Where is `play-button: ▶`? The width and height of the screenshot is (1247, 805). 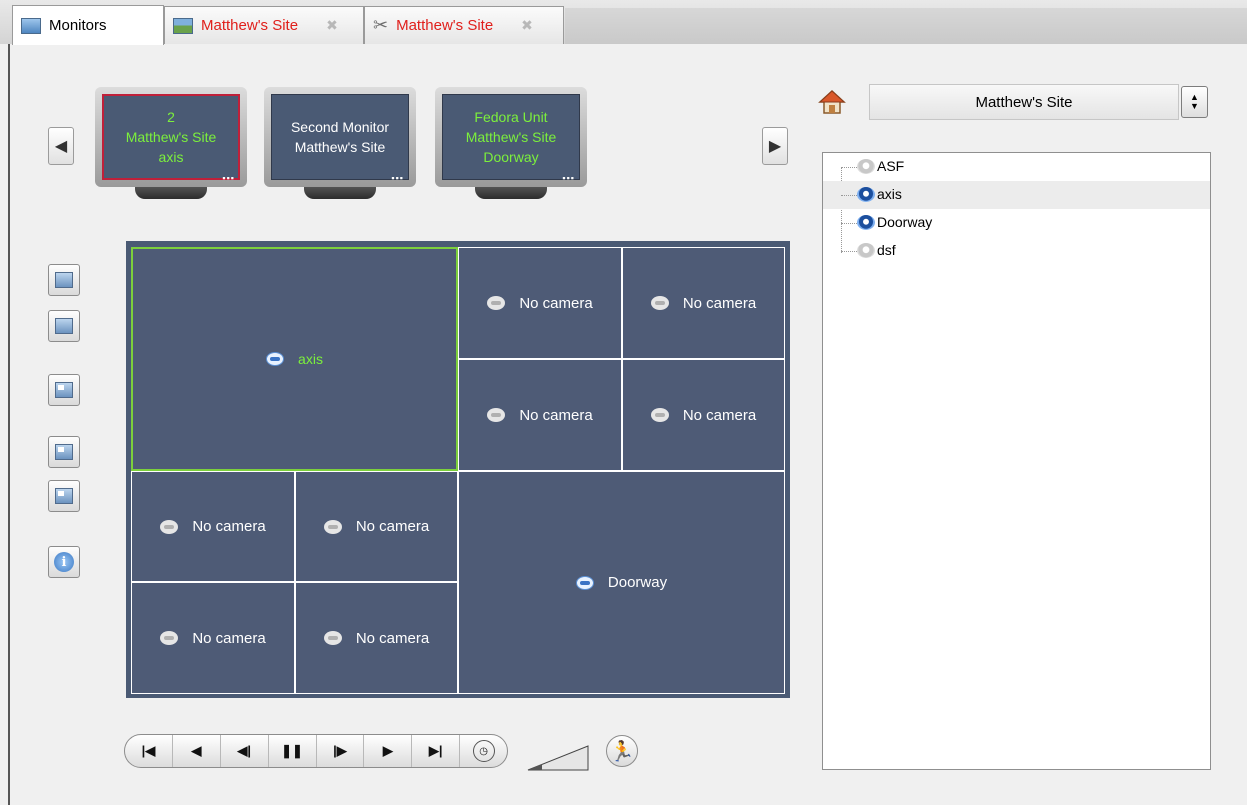 play-button: ▶ is located at coordinates (388, 751).